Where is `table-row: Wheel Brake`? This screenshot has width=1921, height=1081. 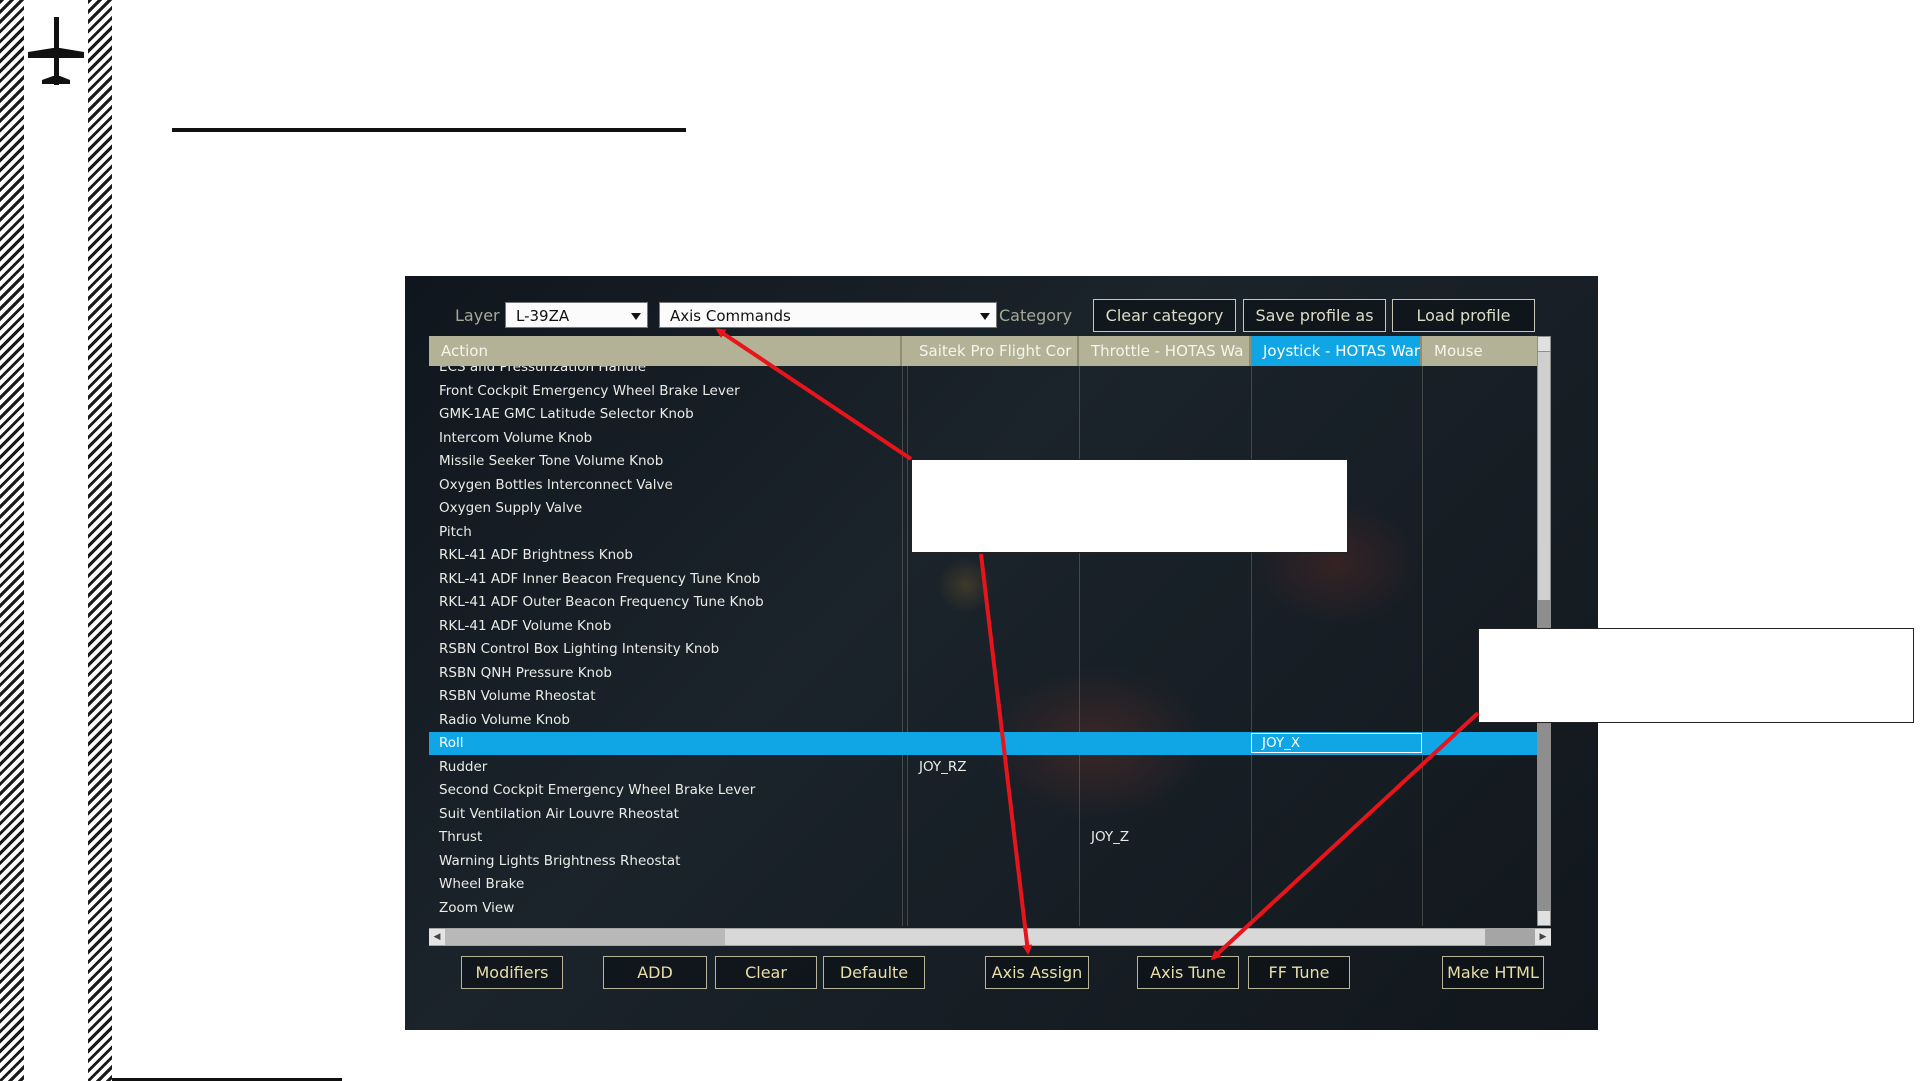
table-row: Wheel Brake is located at coordinates (983, 884).